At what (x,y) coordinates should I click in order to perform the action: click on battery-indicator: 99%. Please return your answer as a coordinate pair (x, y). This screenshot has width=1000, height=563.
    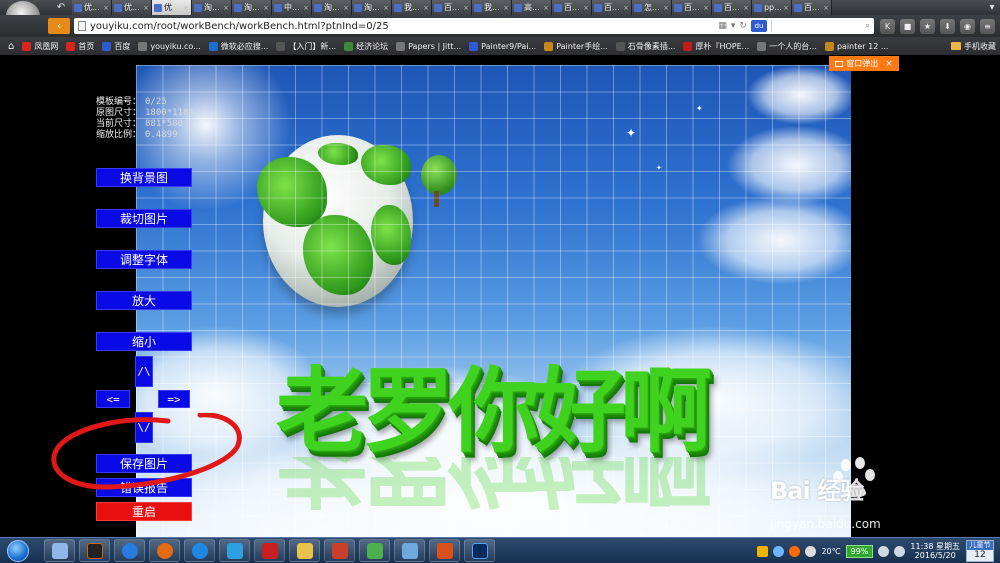
    Looking at the image, I should click on (859, 551).